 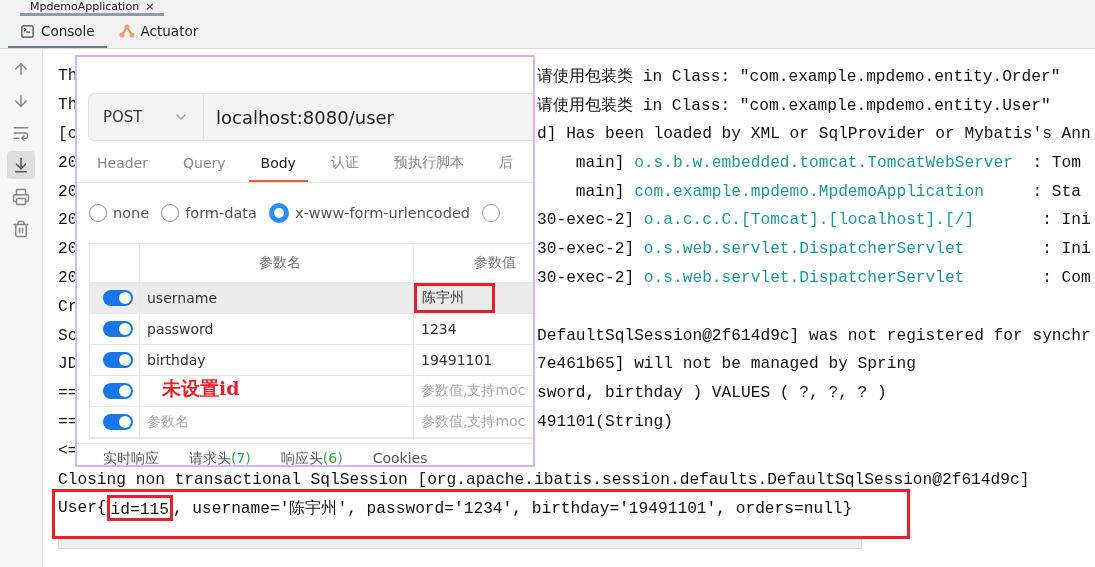 What do you see at coordinates (204, 163) in the screenshot?
I see `tab: Query` at bounding box center [204, 163].